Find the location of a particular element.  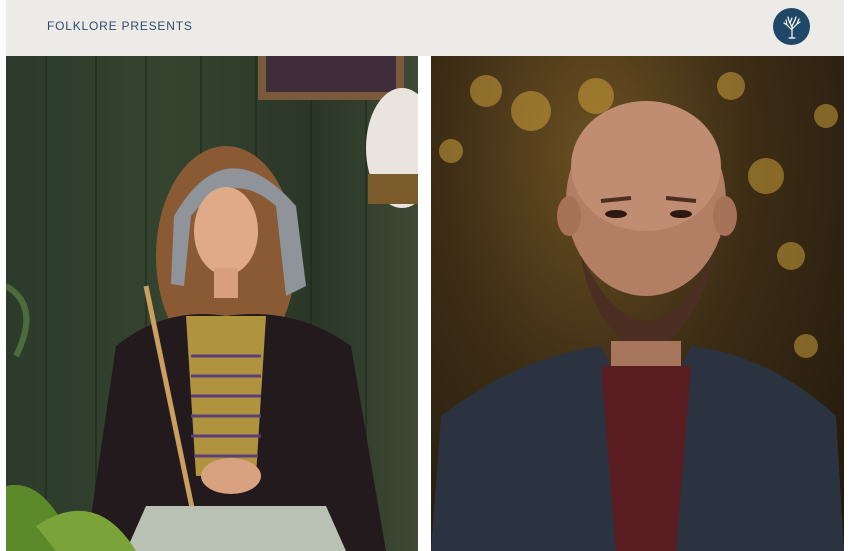

photo-gap is located at coordinates (424, 303).